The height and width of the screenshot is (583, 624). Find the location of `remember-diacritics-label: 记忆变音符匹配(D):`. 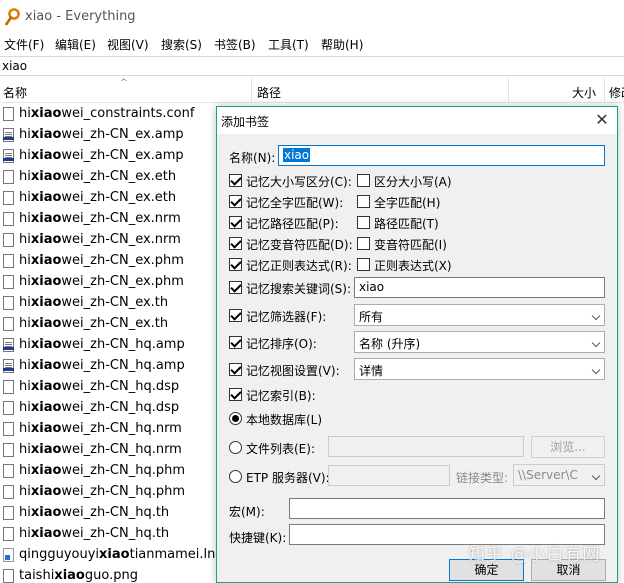

remember-diacritics-label: 记忆变音符匹配(D): is located at coordinates (299, 245).